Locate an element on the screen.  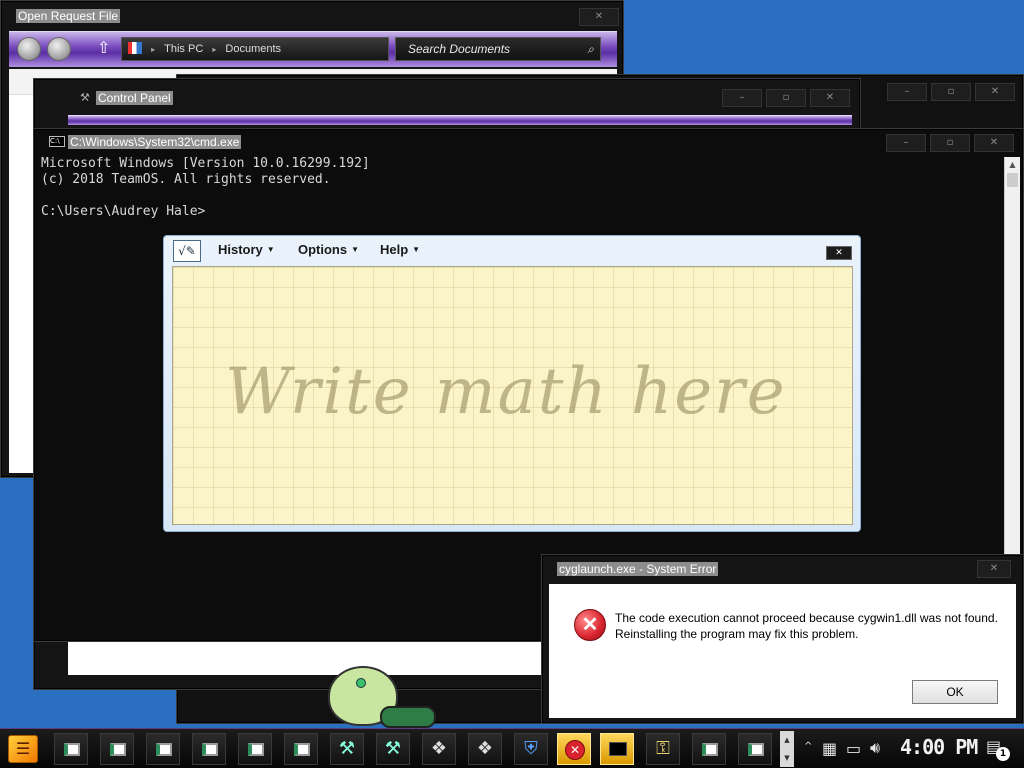
volume-icon: 🔊︎ is located at coordinates (875, 748).